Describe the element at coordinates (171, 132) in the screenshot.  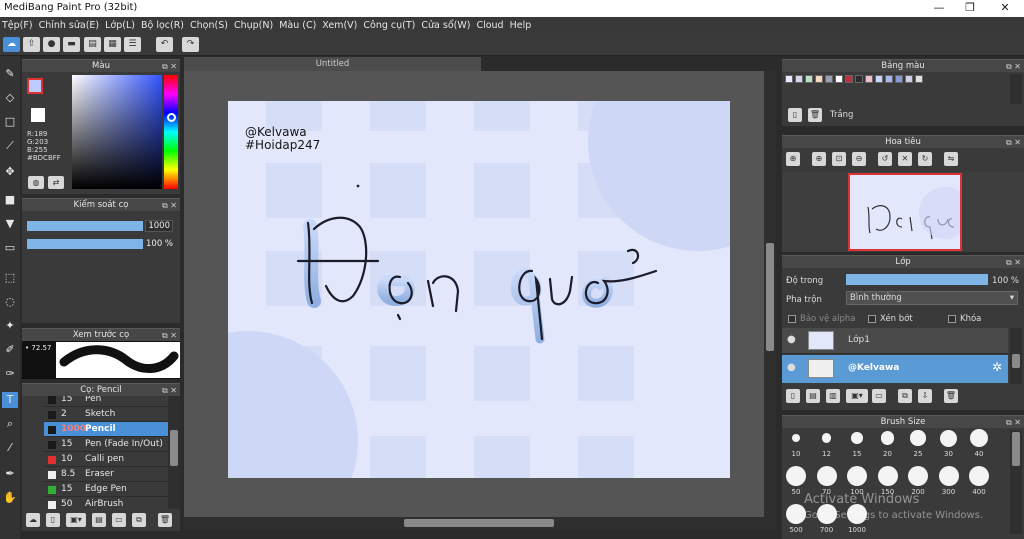
I see `hue-slider` at that location.